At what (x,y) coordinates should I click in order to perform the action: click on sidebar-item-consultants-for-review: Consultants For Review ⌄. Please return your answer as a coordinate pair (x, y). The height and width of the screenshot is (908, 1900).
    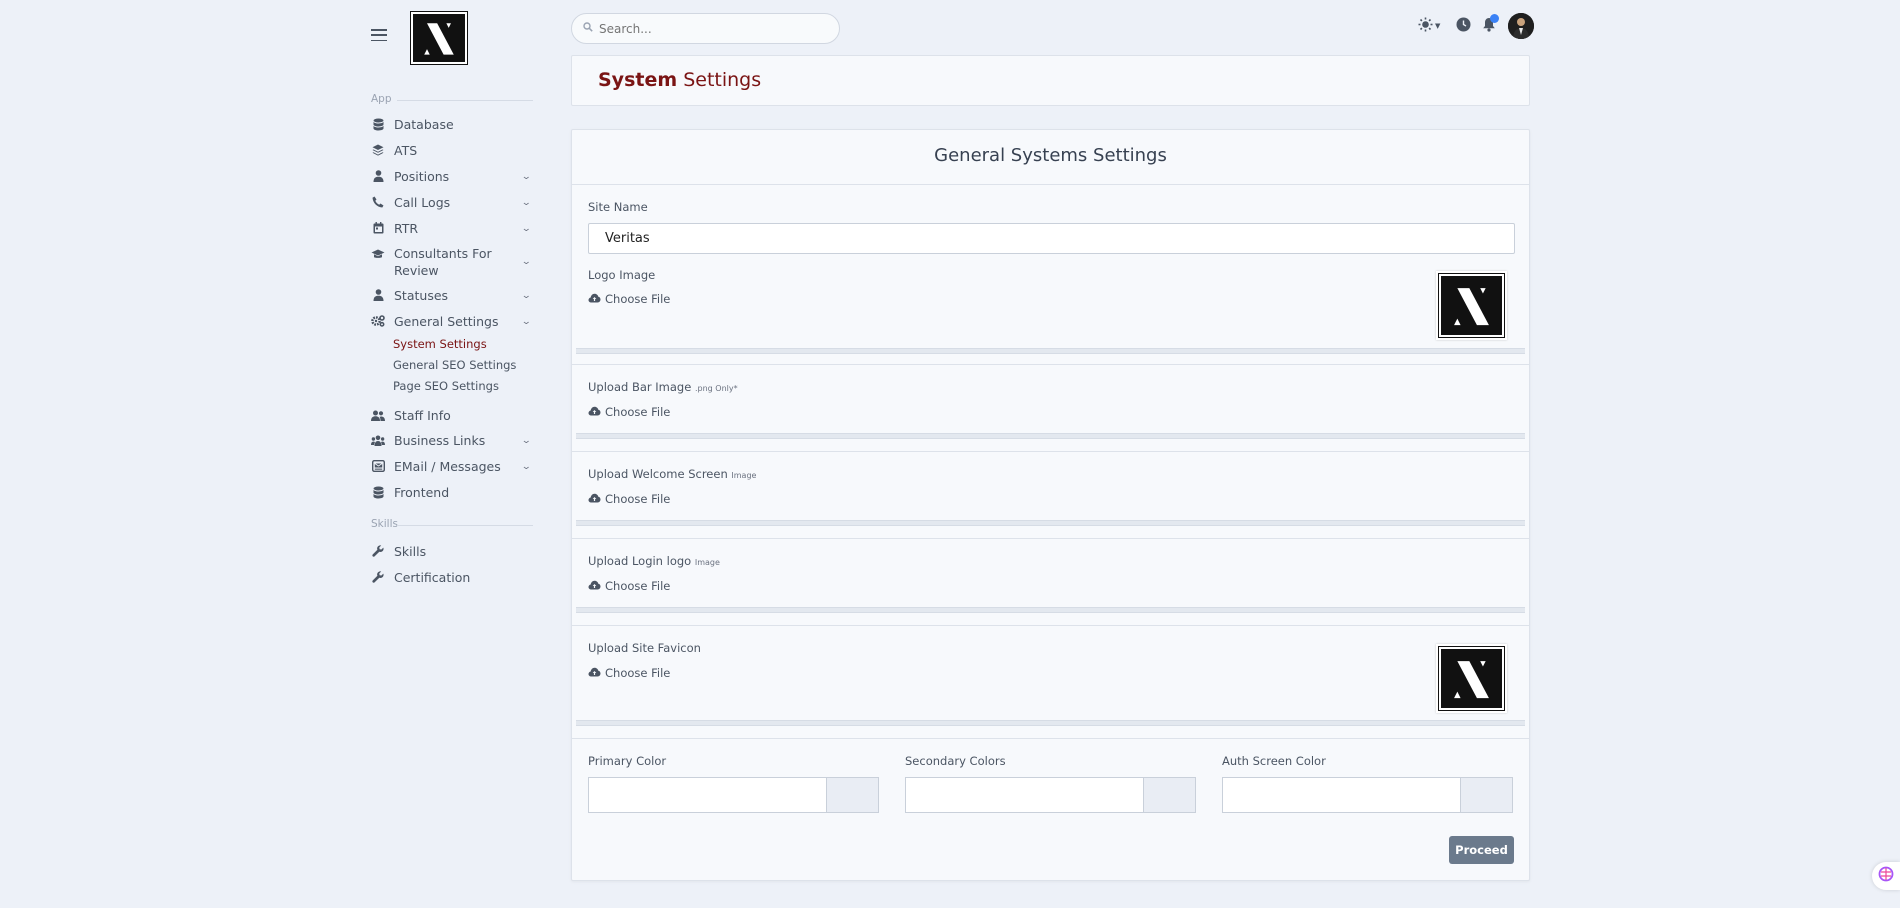
    Looking at the image, I should click on (452, 262).